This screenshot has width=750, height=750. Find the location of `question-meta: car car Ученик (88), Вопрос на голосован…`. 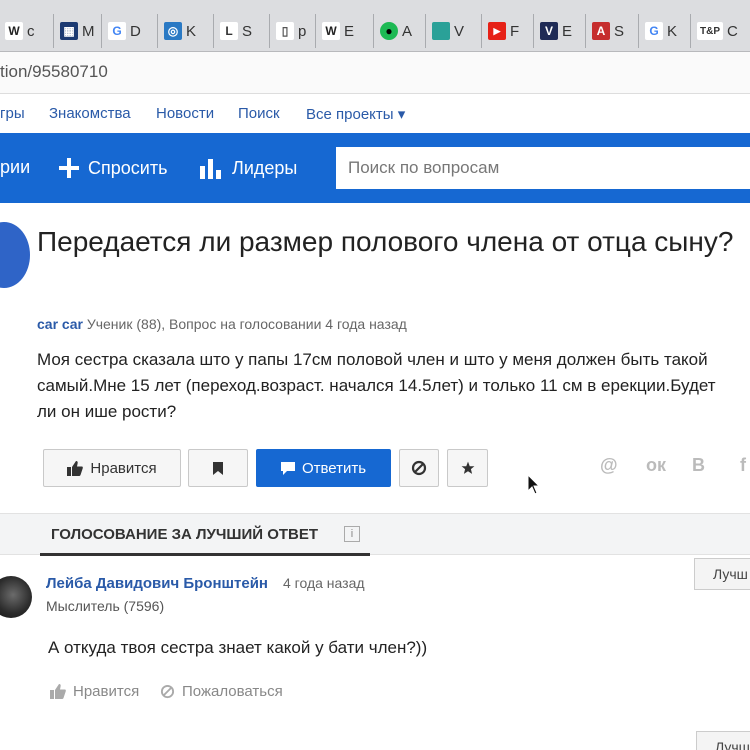

question-meta: car car Ученик (88), Вопрос на голосован… is located at coordinates (222, 324).